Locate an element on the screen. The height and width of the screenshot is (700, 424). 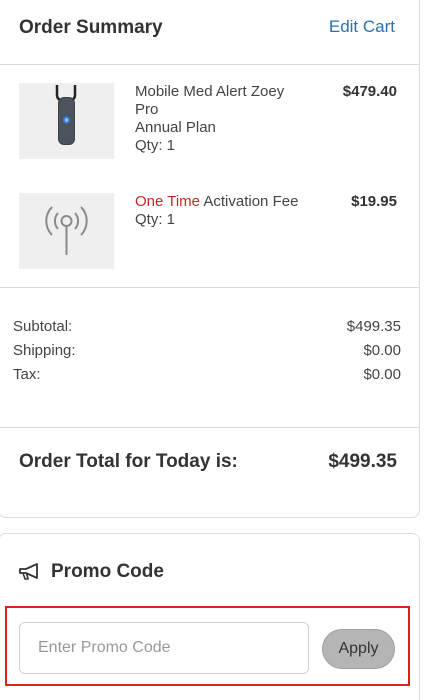
order-total-row: Order Total for Today is: $499.35 is located at coordinates (208, 462).